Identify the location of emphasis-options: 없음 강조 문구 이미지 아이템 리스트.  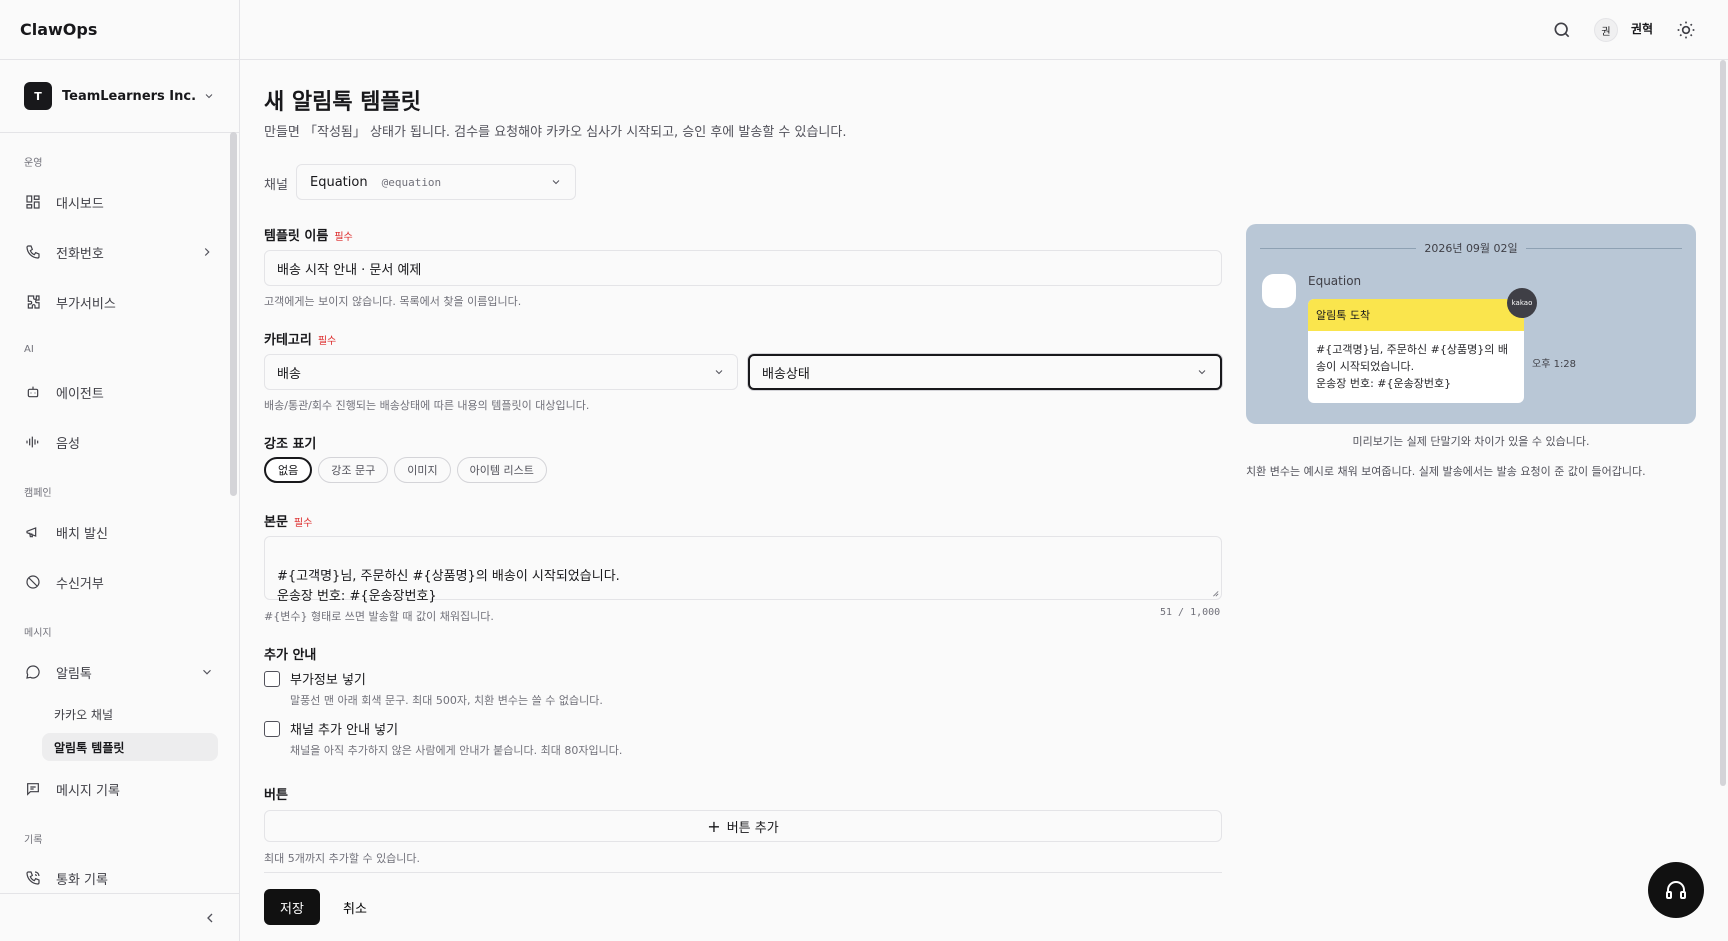
(405, 470).